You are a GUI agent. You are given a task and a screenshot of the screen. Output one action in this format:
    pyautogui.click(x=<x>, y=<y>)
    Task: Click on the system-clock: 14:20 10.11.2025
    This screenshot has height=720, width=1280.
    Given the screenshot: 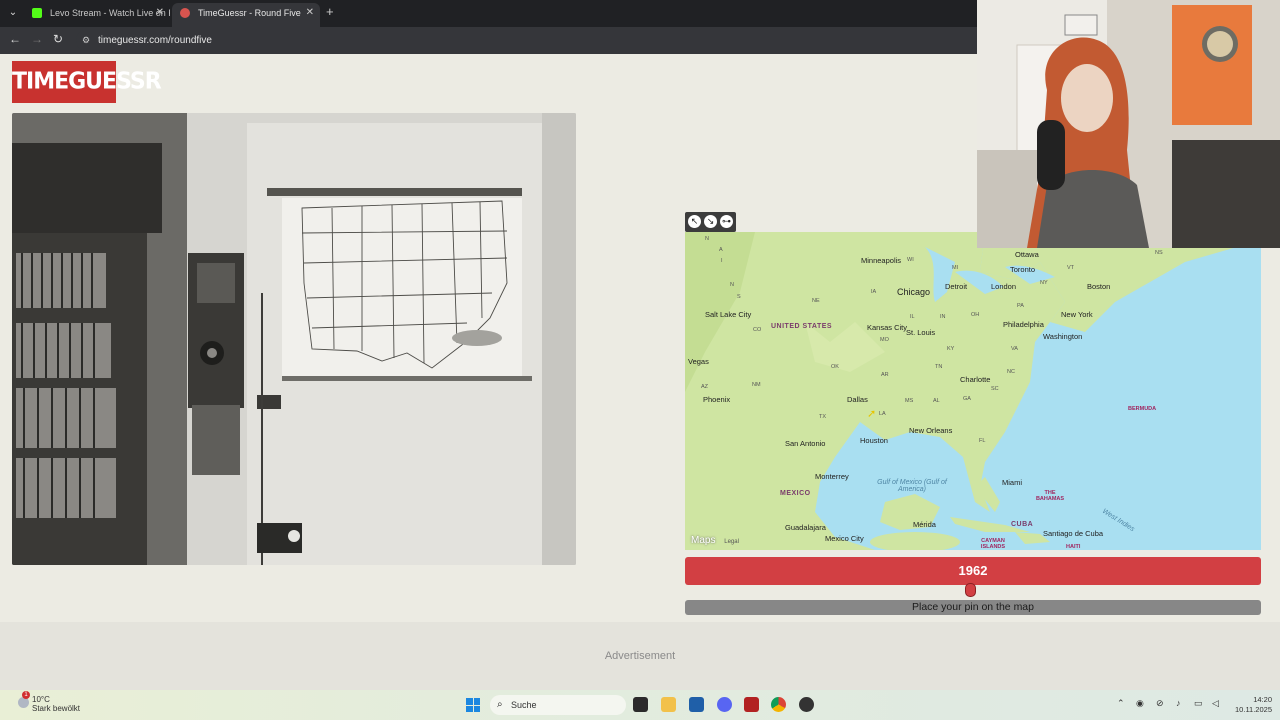 What is the action you would take?
    pyautogui.click(x=1249, y=705)
    